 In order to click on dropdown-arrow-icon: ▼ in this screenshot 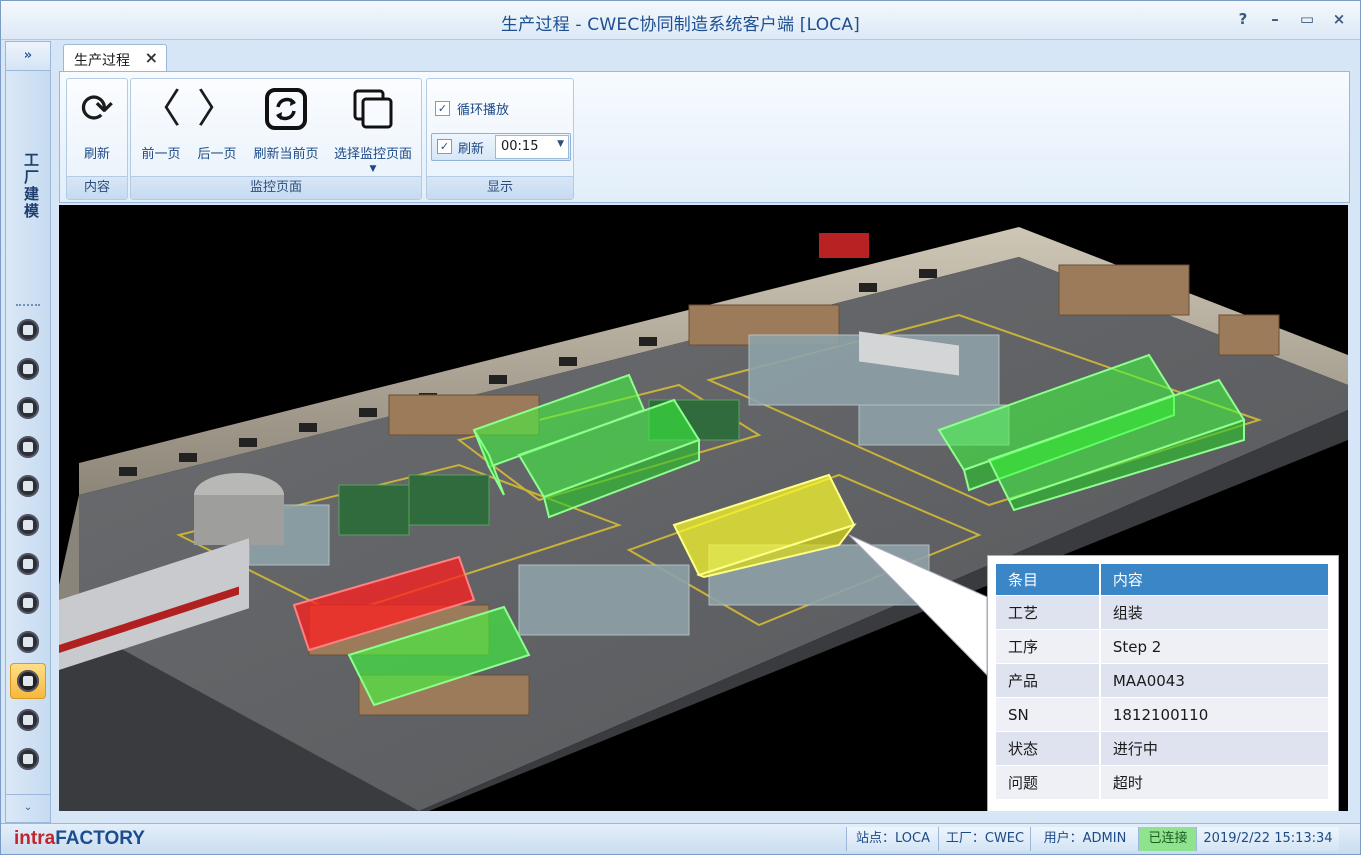, I will do `click(373, 169)`.